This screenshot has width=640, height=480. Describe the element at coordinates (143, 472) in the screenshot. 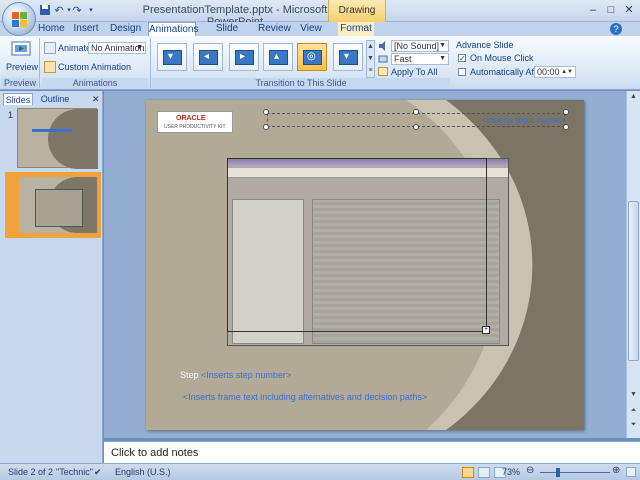

I see `language: English (U.S.)` at that location.